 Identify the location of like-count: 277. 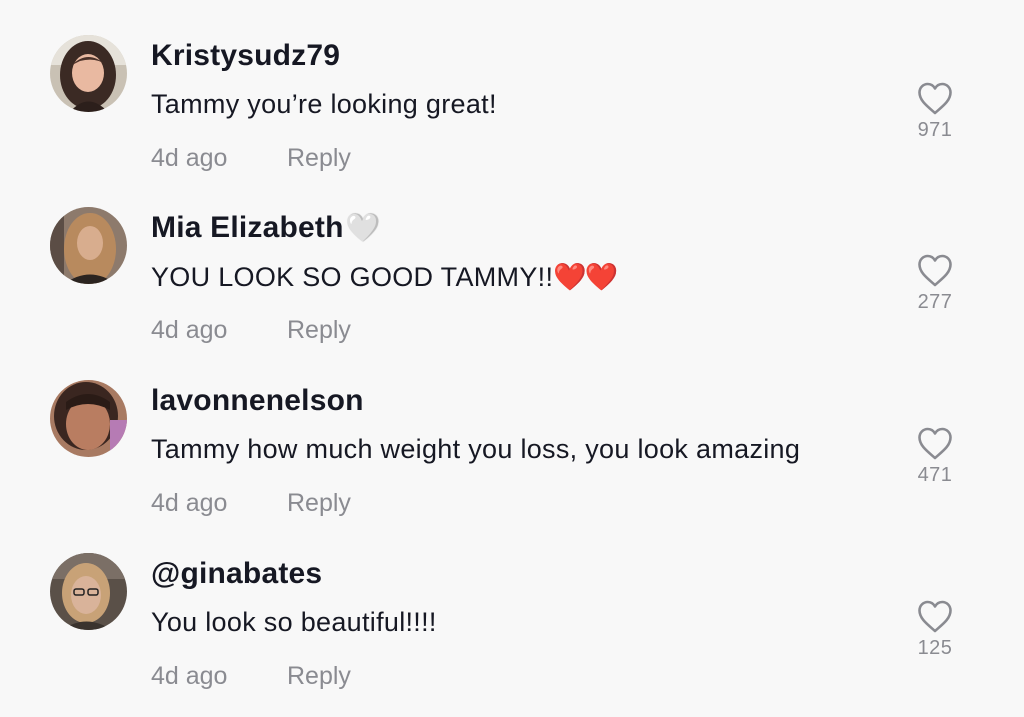
(935, 302).